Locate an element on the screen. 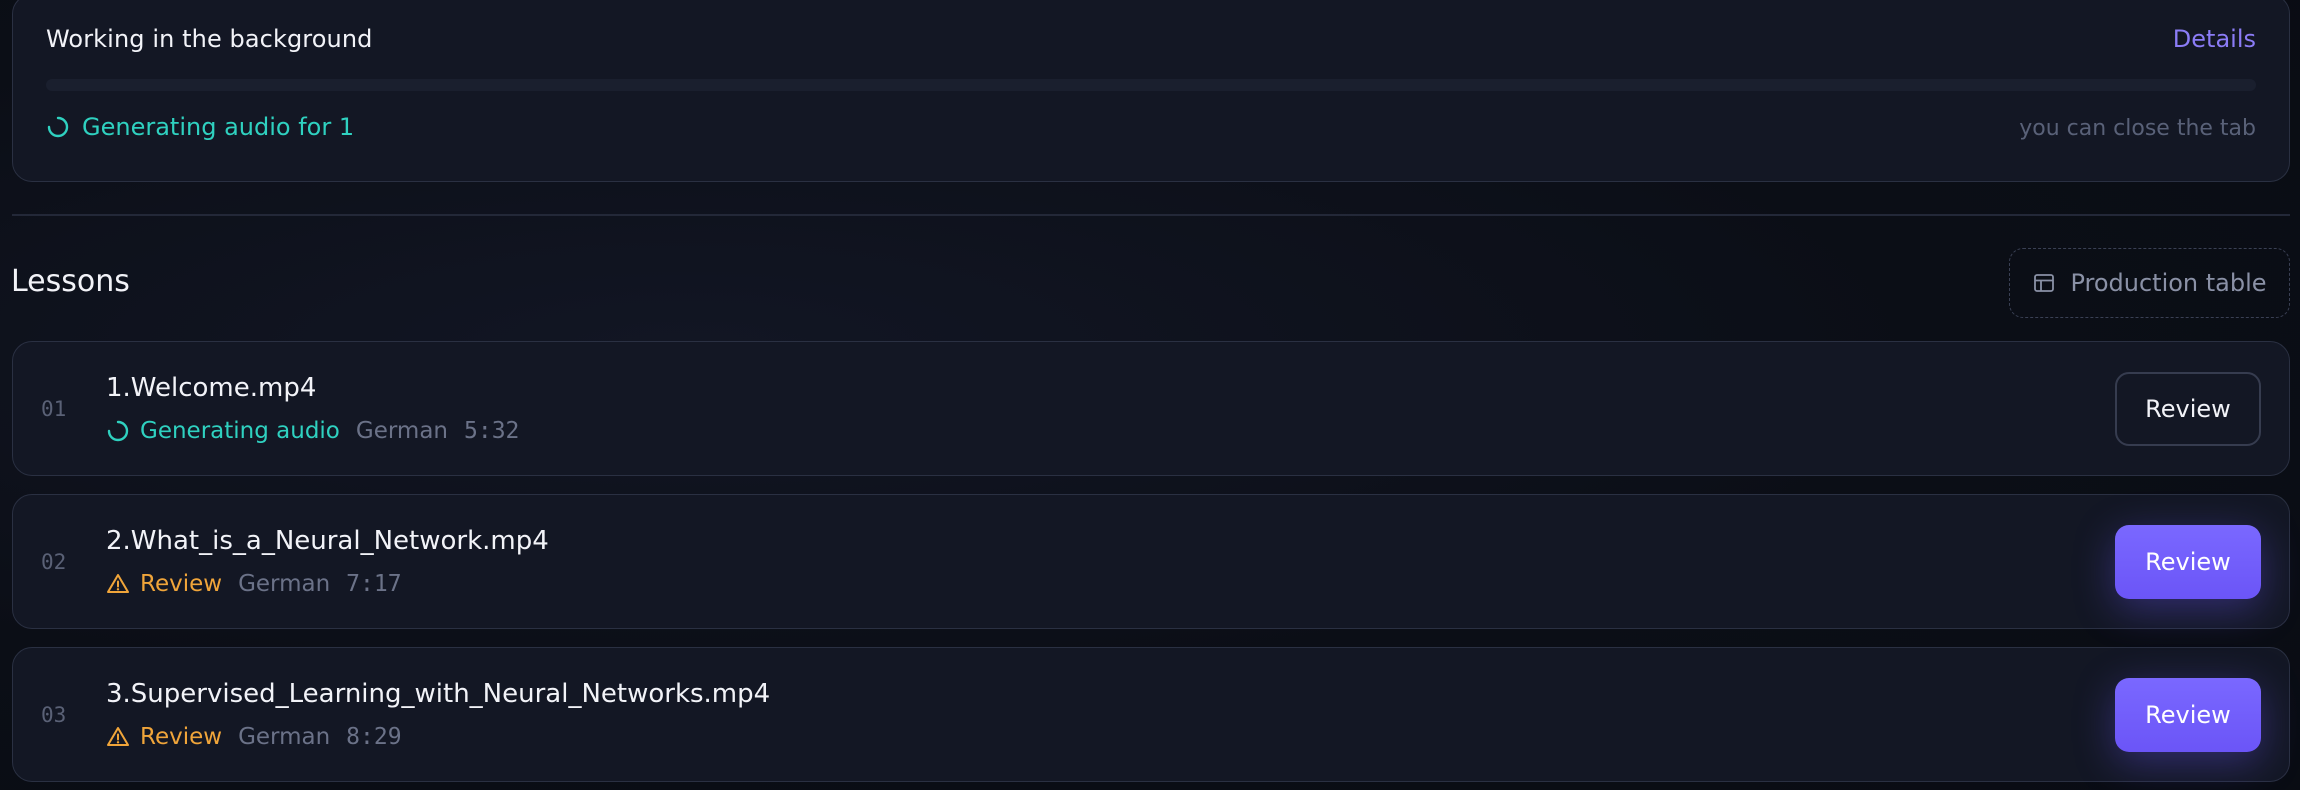 This screenshot has width=2300, height=790. job-status-text: Generating audio for 1 is located at coordinates (218, 127).